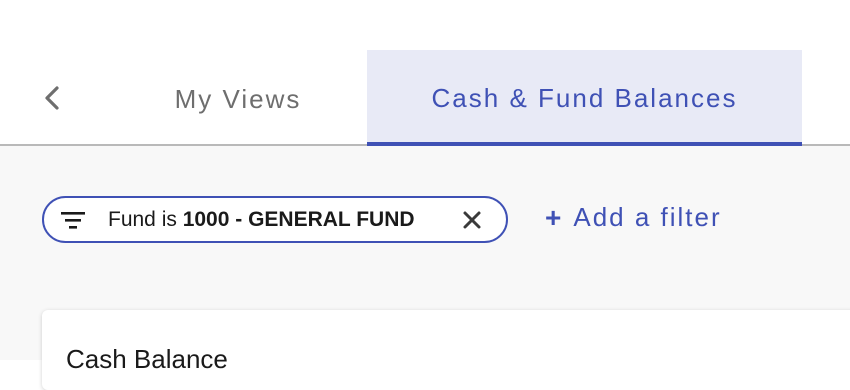 The image size is (850, 390). What do you see at coordinates (298, 219) in the screenshot?
I see `filter-chip-value: 1000 - GENERAL FUND` at bounding box center [298, 219].